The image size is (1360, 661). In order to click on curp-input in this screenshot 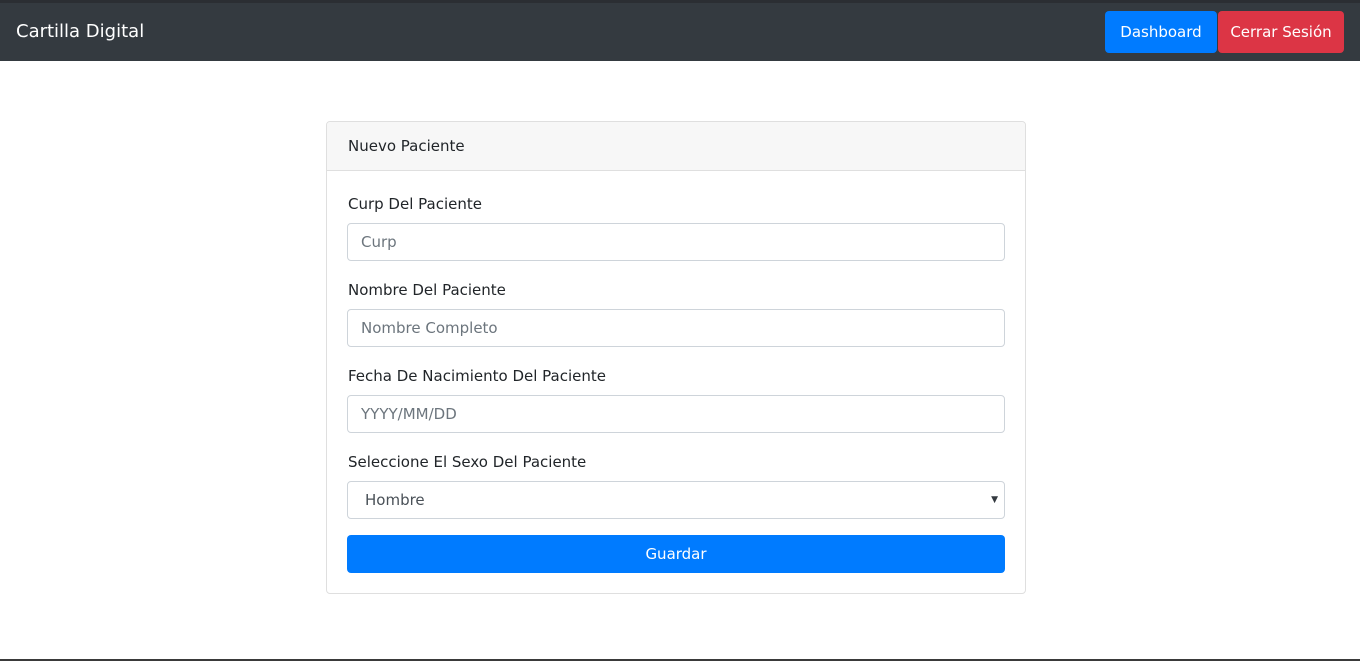, I will do `click(676, 242)`.